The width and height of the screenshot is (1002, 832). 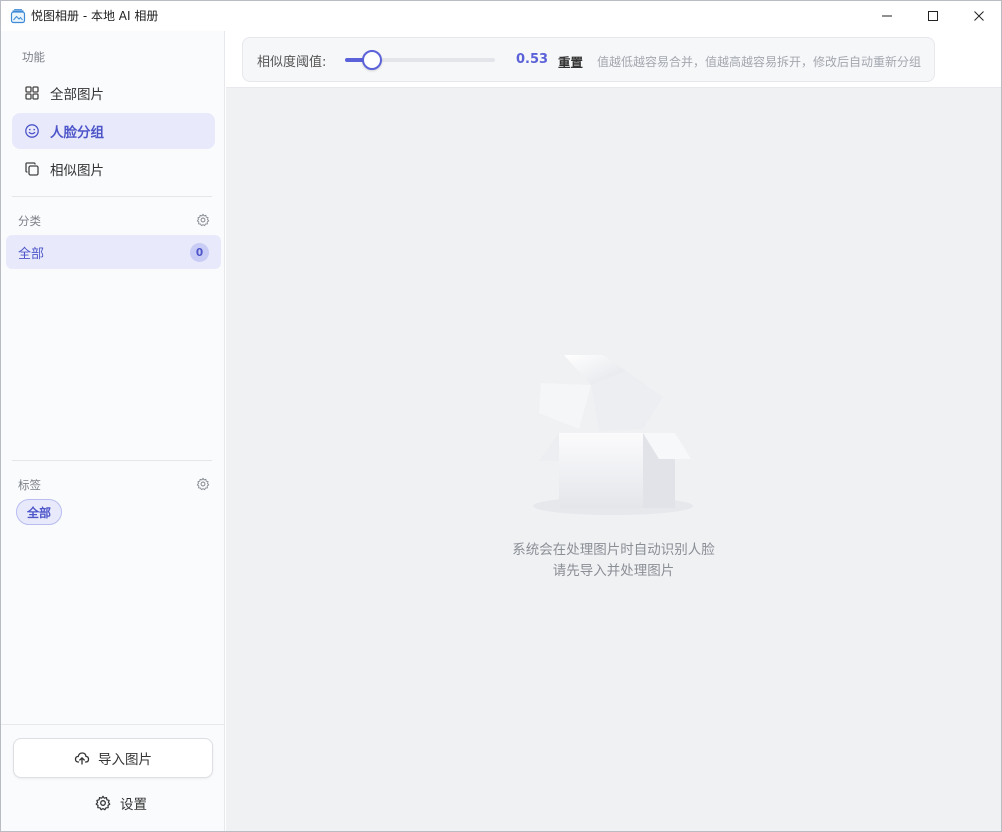 I want to click on functions-section-label: 功能, so click(x=33, y=57).